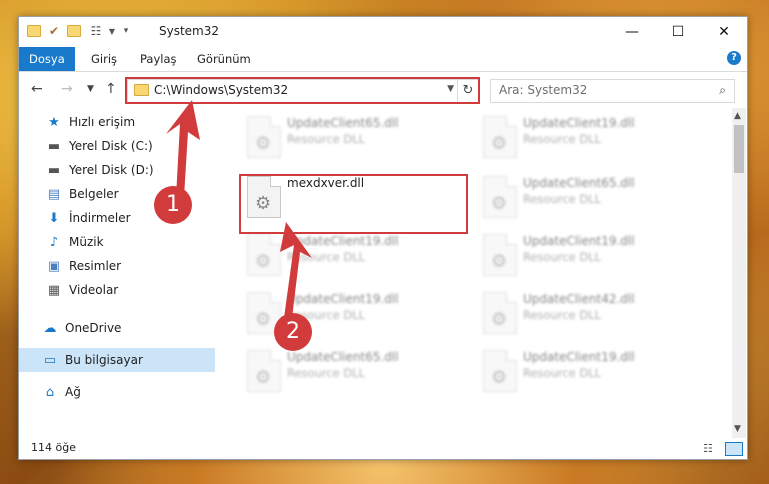 The width and height of the screenshot is (769, 484). Describe the element at coordinates (126, 31) in the screenshot. I see `quick-access-toolbar-icon: ▾` at that location.